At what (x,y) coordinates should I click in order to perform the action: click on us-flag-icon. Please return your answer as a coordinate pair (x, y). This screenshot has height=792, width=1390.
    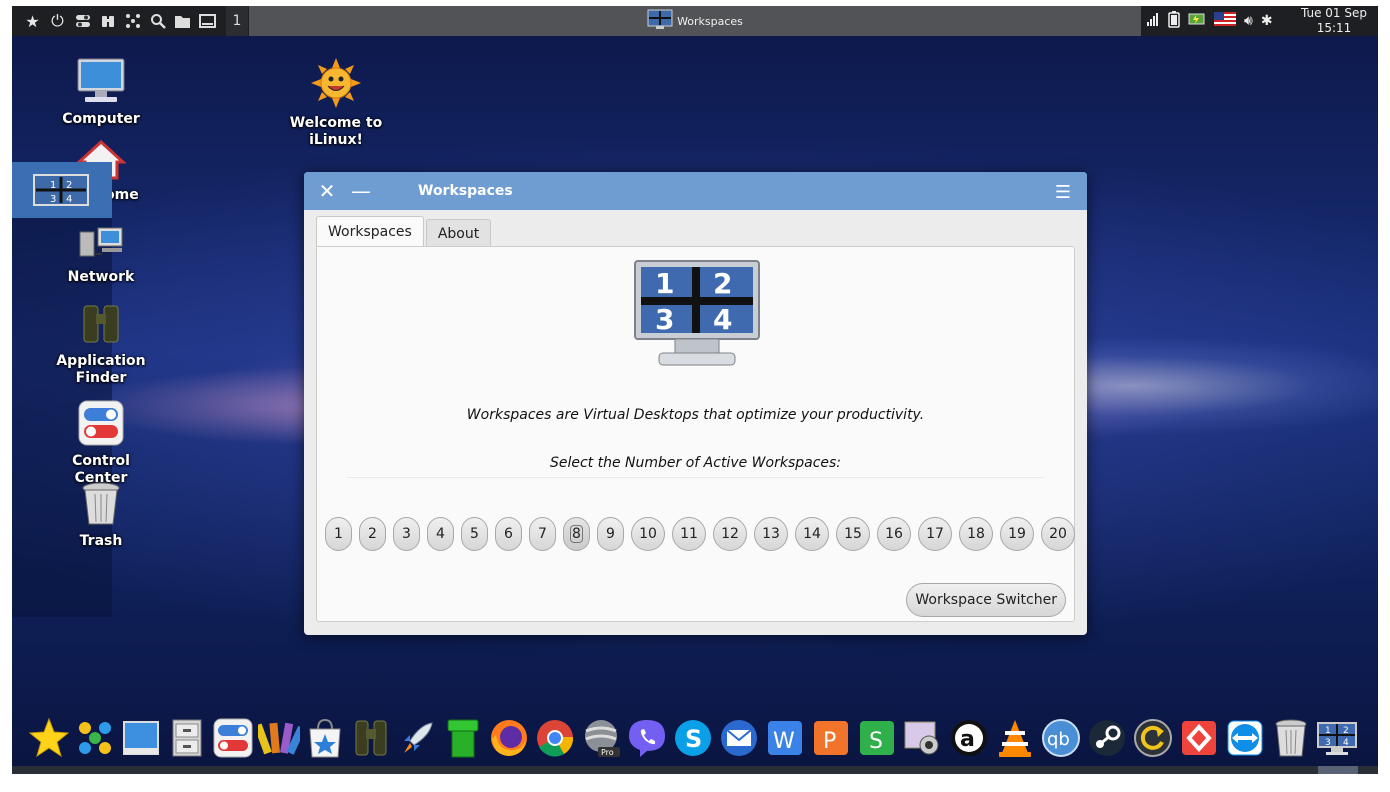
    Looking at the image, I should click on (1225, 21).